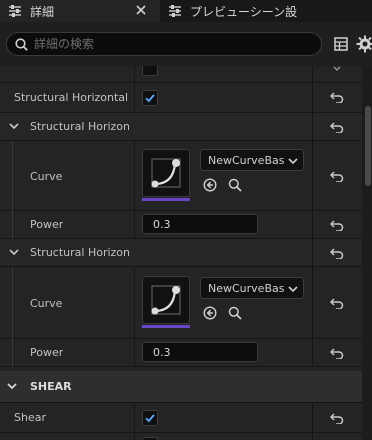 The width and height of the screenshot is (372, 440). Describe the element at coordinates (244, 12) in the screenshot. I see `tab-preview-label: プレビューシーン設` at that location.